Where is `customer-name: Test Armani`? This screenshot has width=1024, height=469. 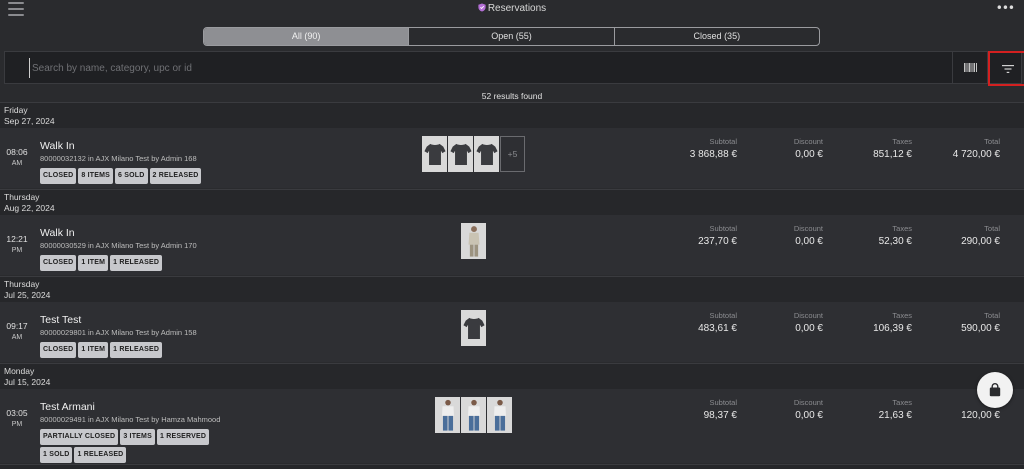 customer-name: Test Armani is located at coordinates (67, 407).